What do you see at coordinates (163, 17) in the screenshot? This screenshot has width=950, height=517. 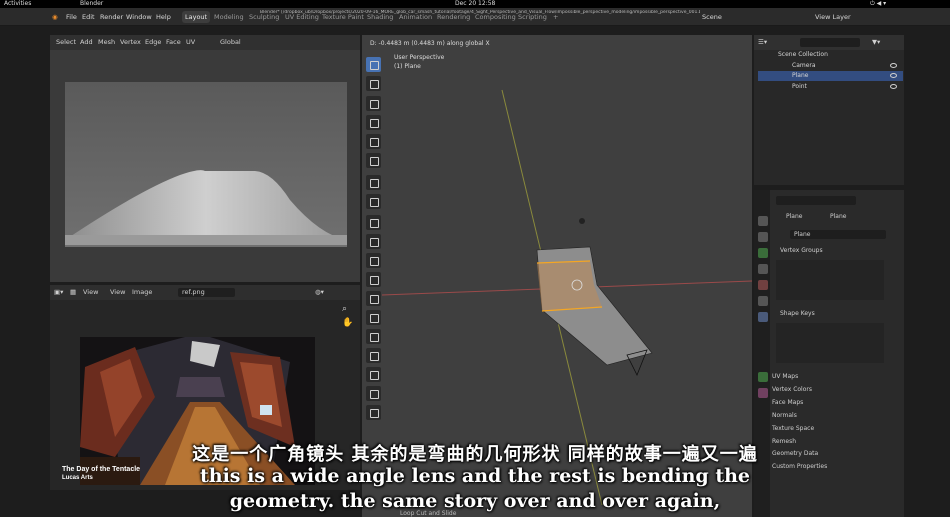 I see `menu-help: Help` at bounding box center [163, 17].